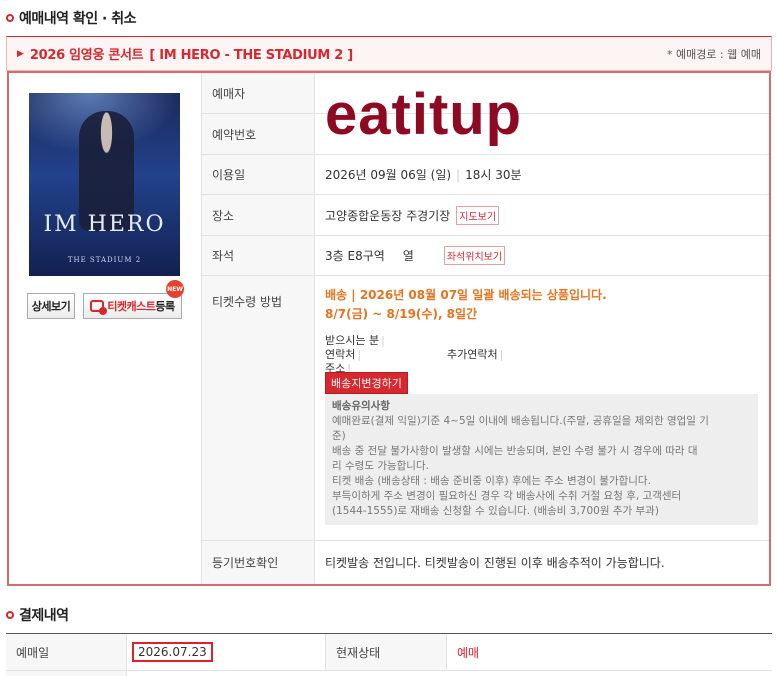 This screenshot has width=777, height=676. I want to click on payment-row: 예매일 2026.07.23 현재상태 예매, so click(389, 652).